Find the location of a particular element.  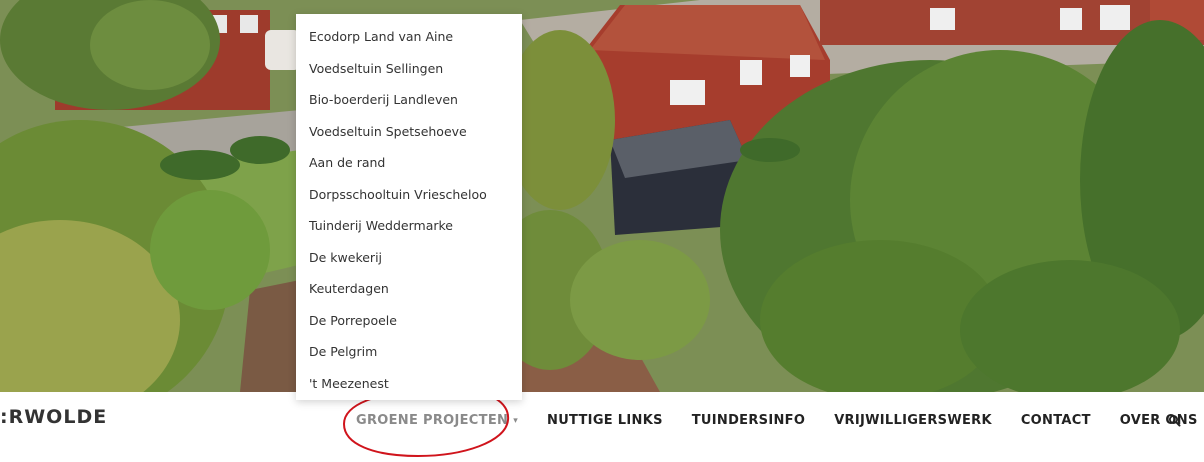

dropdown-item: Aan de rand is located at coordinates (409, 163).